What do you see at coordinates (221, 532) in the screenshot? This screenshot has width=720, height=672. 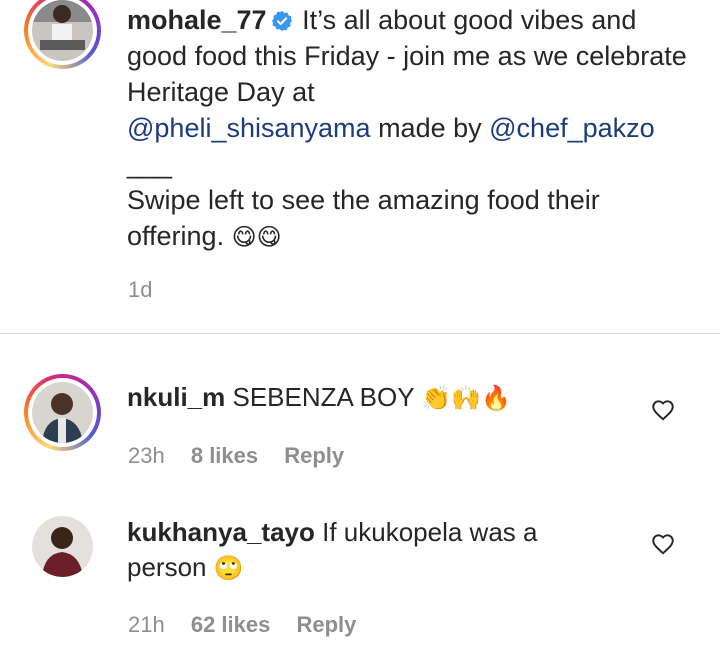 I see `comment-username: kukhanya_tayo` at bounding box center [221, 532].